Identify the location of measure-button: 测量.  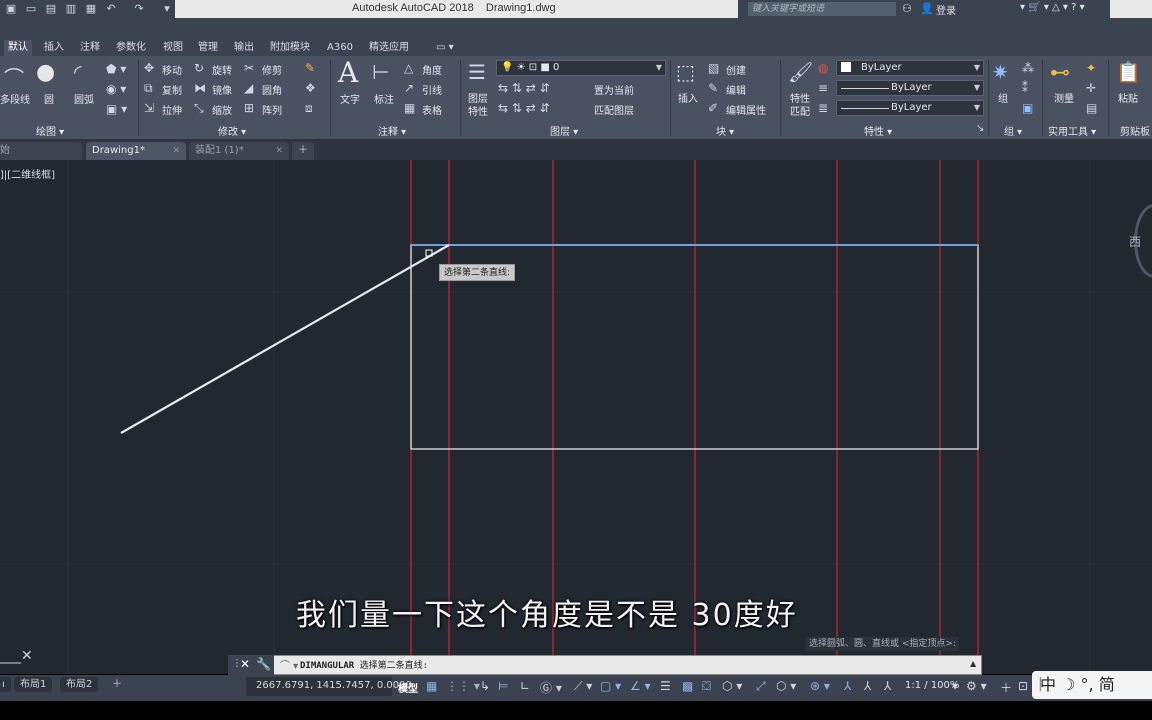
(1064, 97).